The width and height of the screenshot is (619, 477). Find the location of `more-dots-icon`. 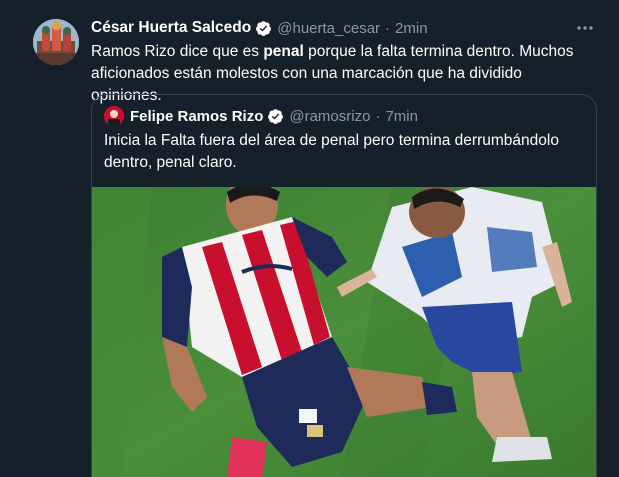

more-dots-icon is located at coordinates (585, 28).